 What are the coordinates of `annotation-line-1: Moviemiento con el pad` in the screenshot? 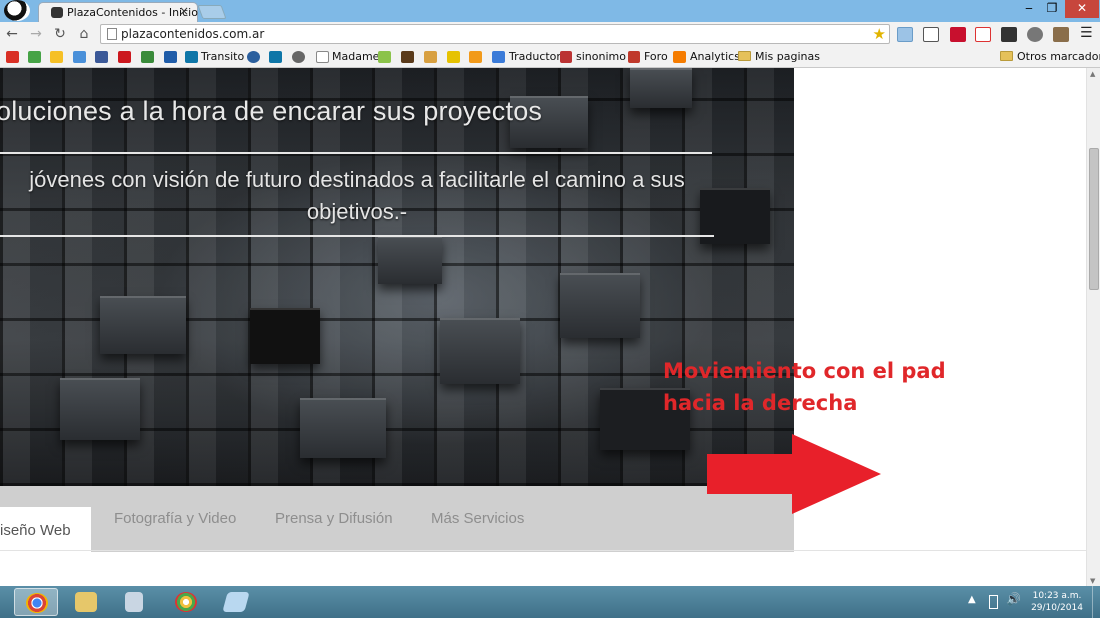 It's located at (804, 371).